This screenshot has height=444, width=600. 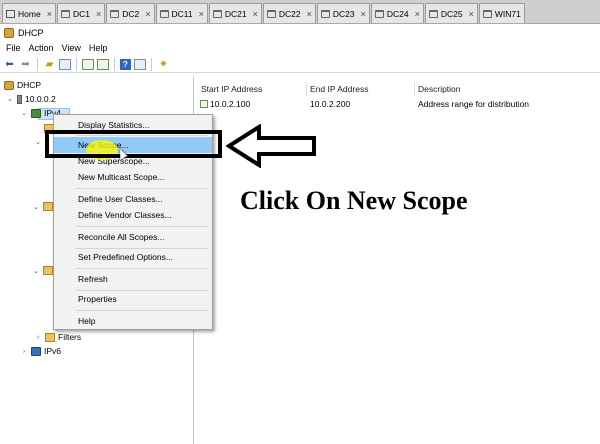 What do you see at coordinates (339, 90) in the screenshot?
I see `column-header-end-ip: End IP Address` at bounding box center [339, 90].